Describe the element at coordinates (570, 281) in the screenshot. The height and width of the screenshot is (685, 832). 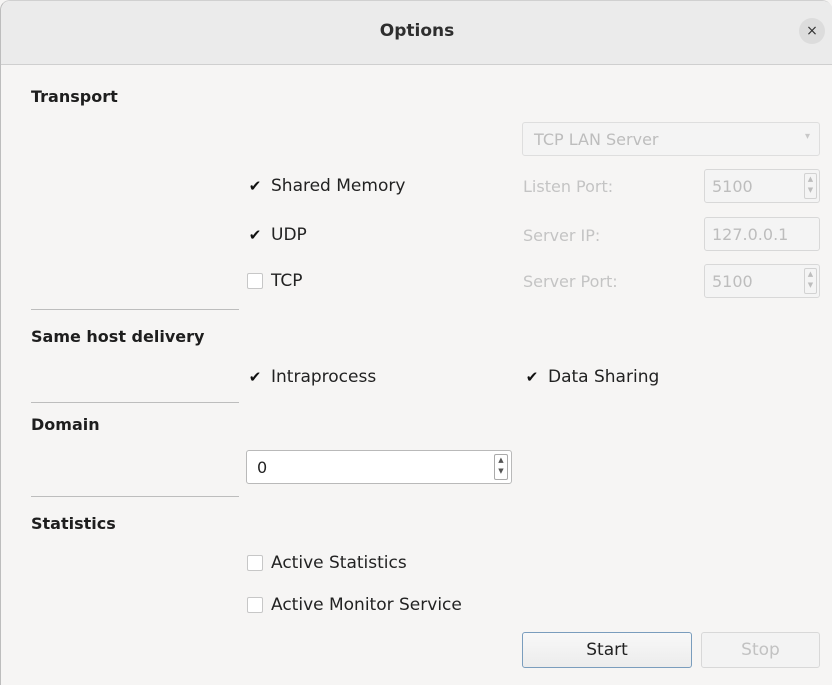
I see `server-port-label: Server Port:` at that location.